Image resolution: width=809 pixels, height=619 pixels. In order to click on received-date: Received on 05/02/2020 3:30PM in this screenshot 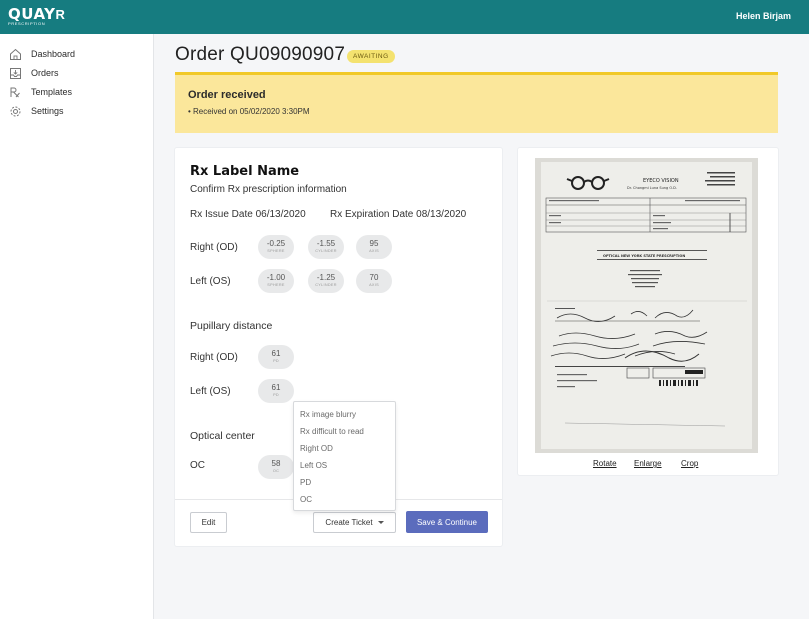, I will do `click(251, 111)`.